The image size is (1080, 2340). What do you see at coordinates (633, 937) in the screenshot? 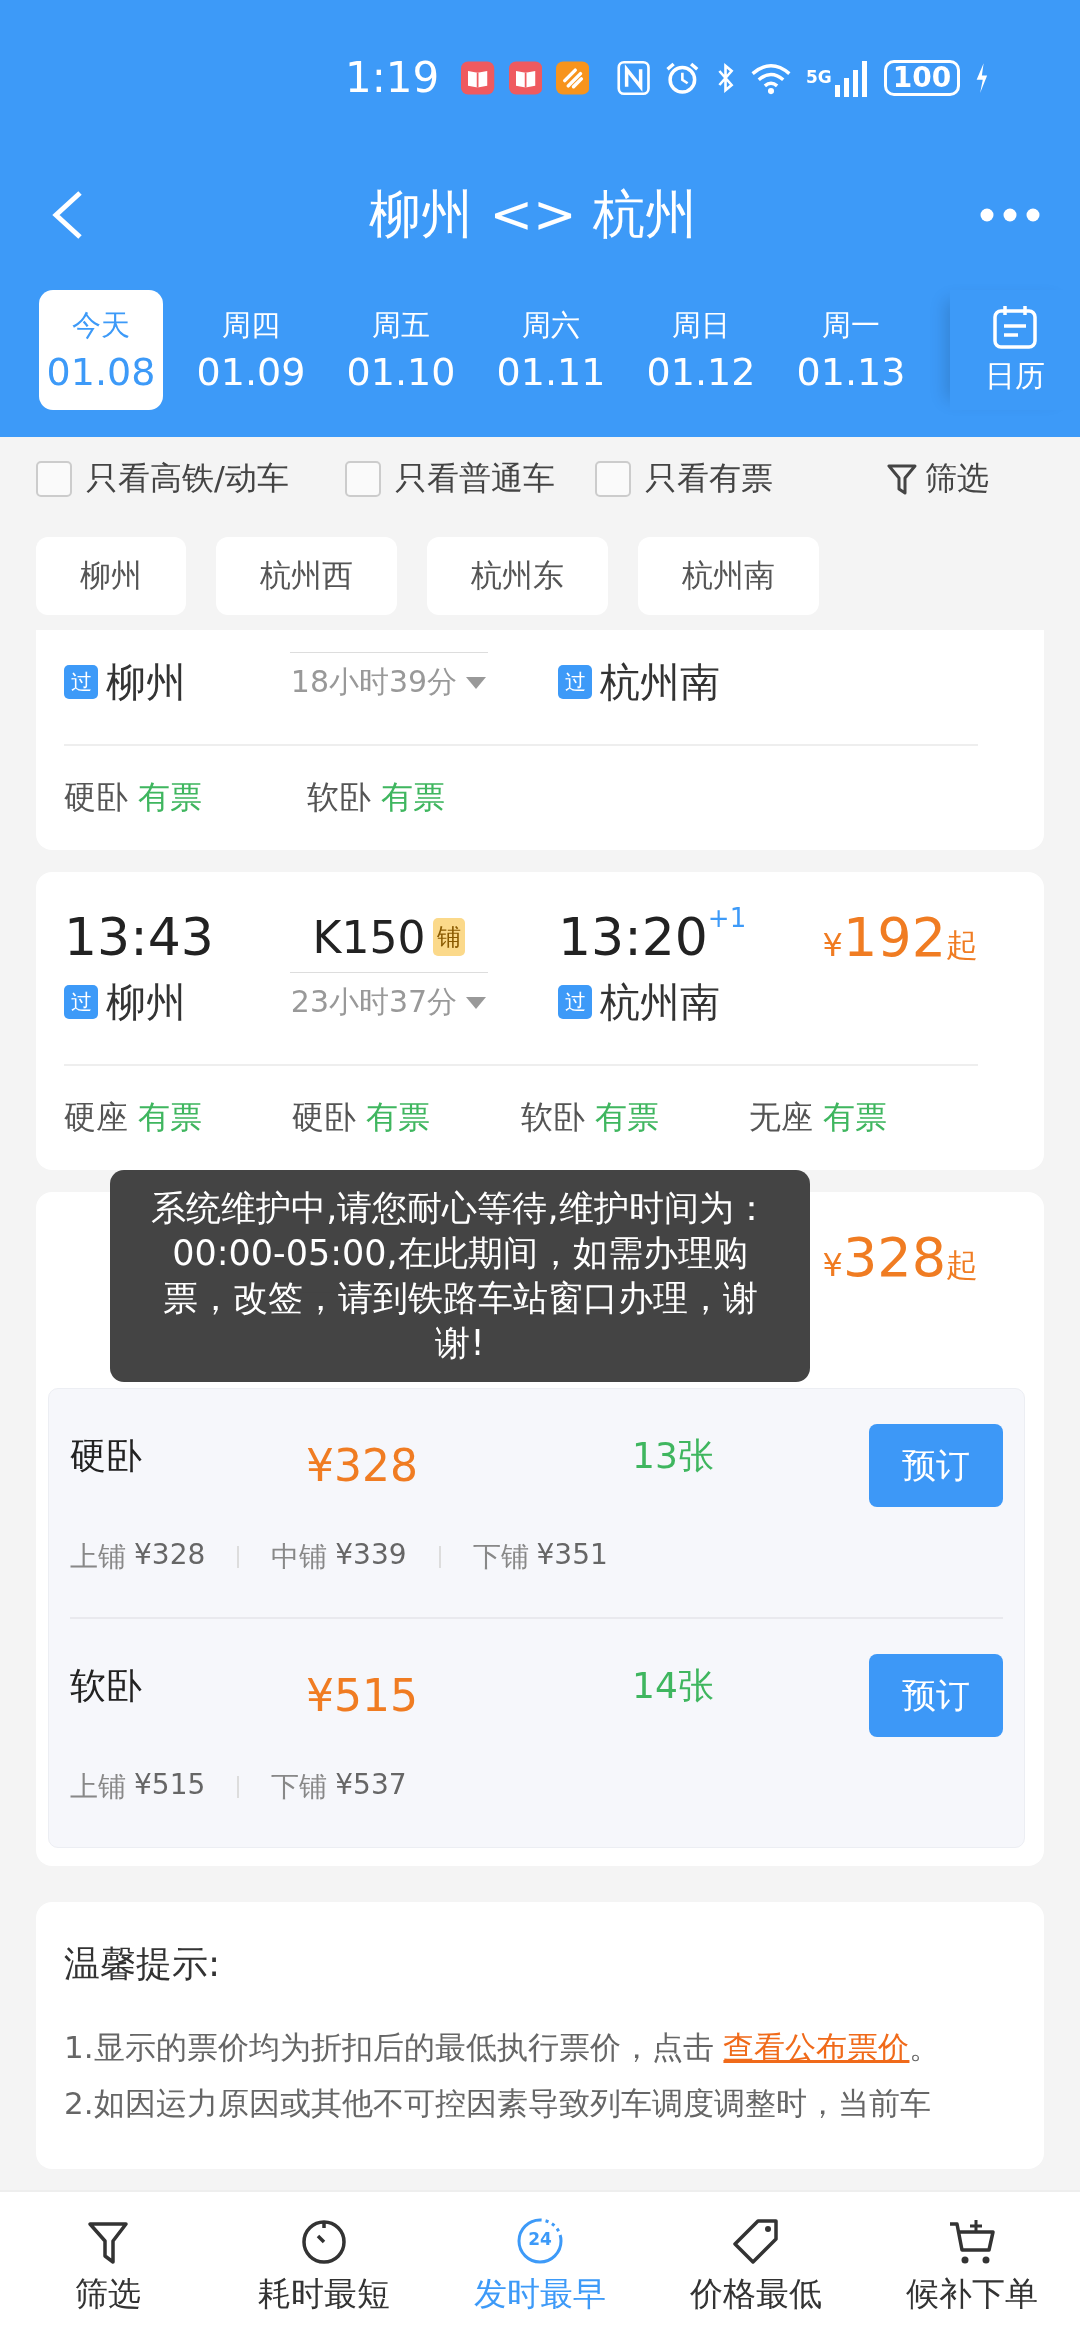
I see `arrival-time: 13:20` at bounding box center [633, 937].